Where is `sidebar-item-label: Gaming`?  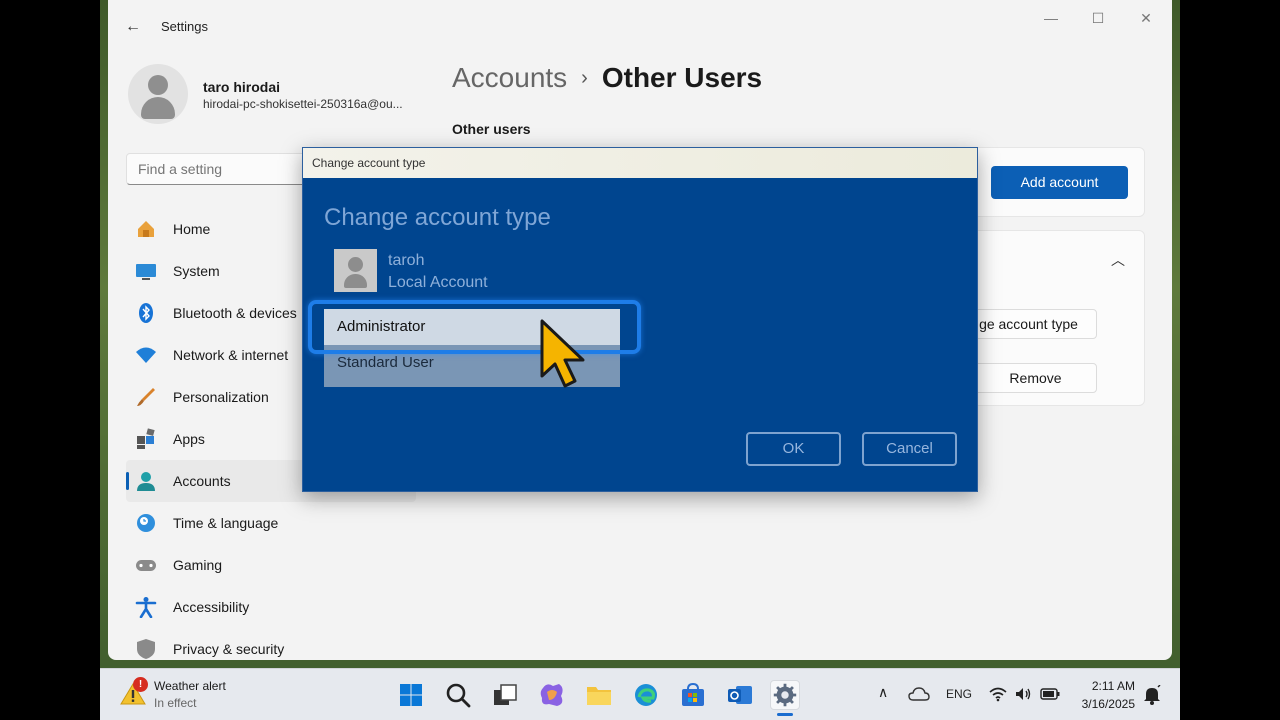 sidebar-item-label: Gaming is located at coordinates (198, 565).